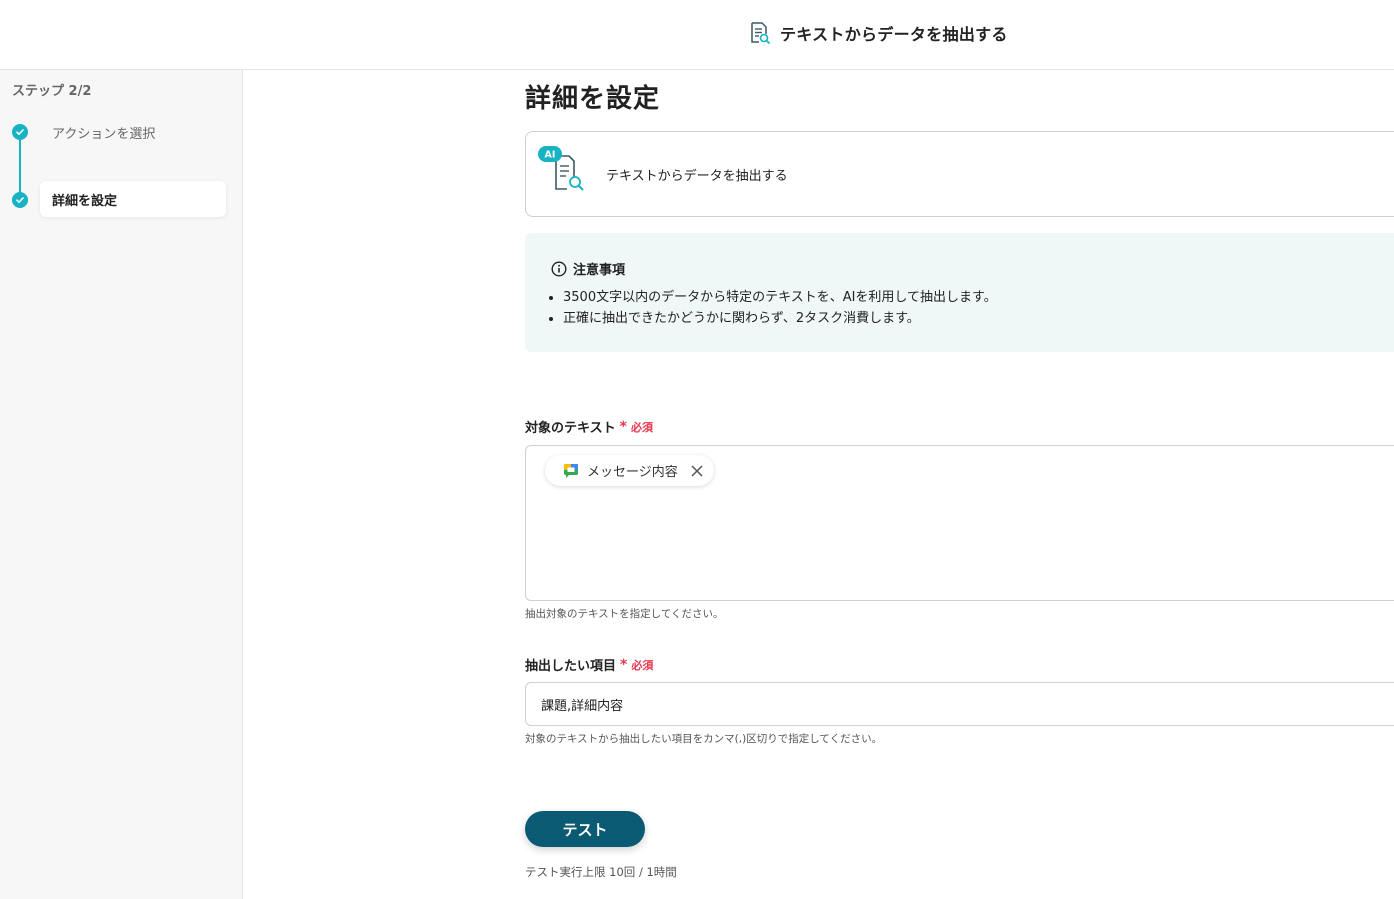 This screenshot has width=1394, height=899. I want to click on info-icon, so click(559, 268).